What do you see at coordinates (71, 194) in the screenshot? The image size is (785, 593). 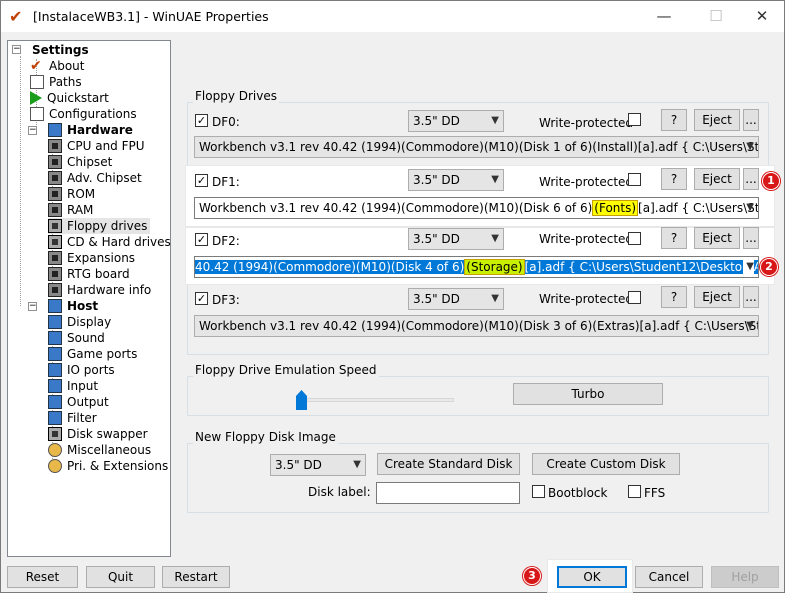 I see `tree-rom: ROM` at bounding box center [71, 194].